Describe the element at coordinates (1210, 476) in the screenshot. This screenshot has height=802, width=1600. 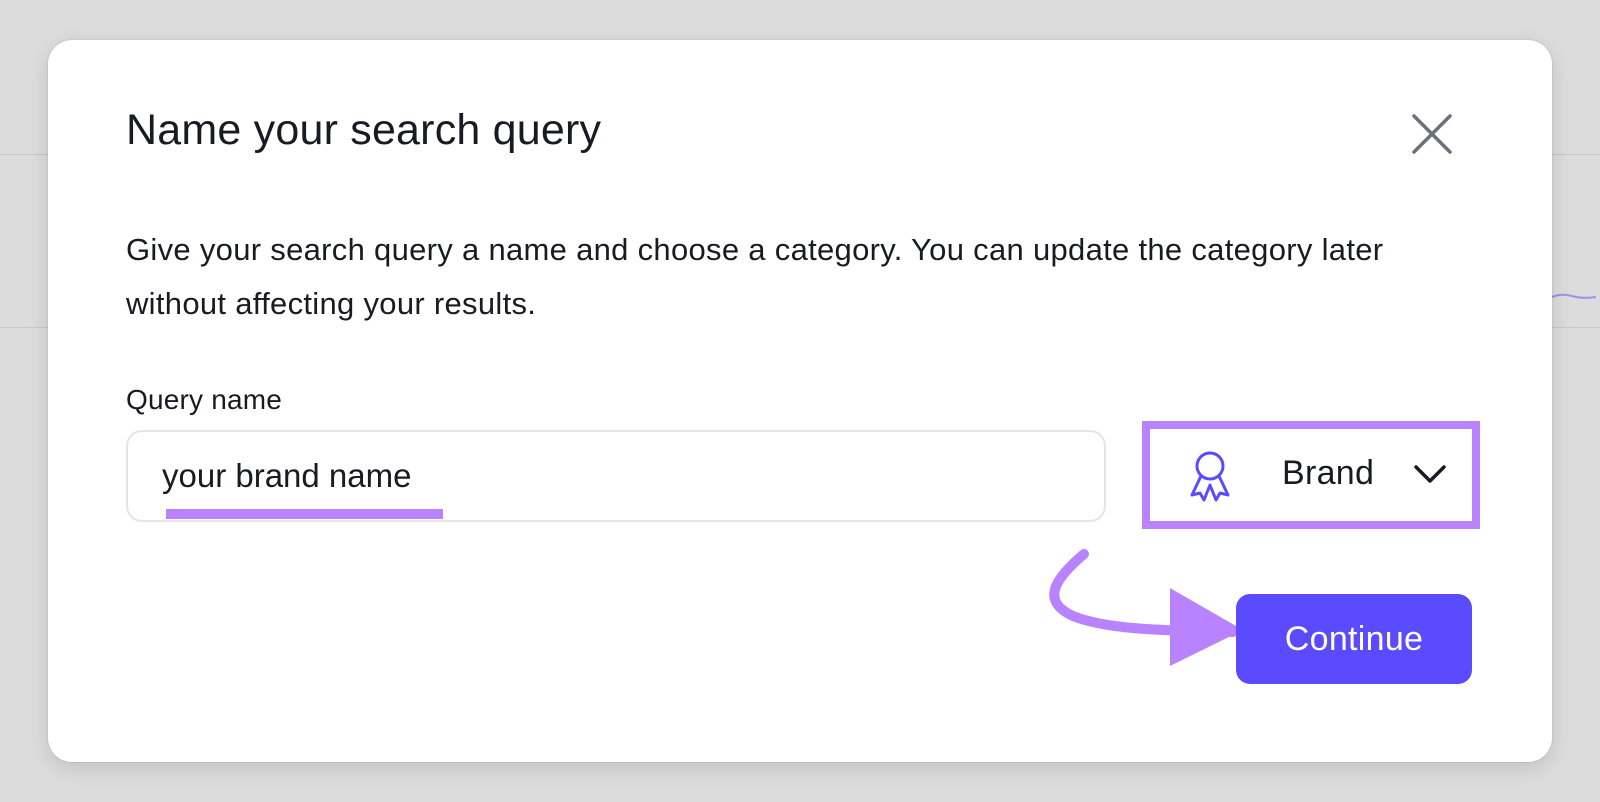
I see `award-ribbon-icon` at that location.